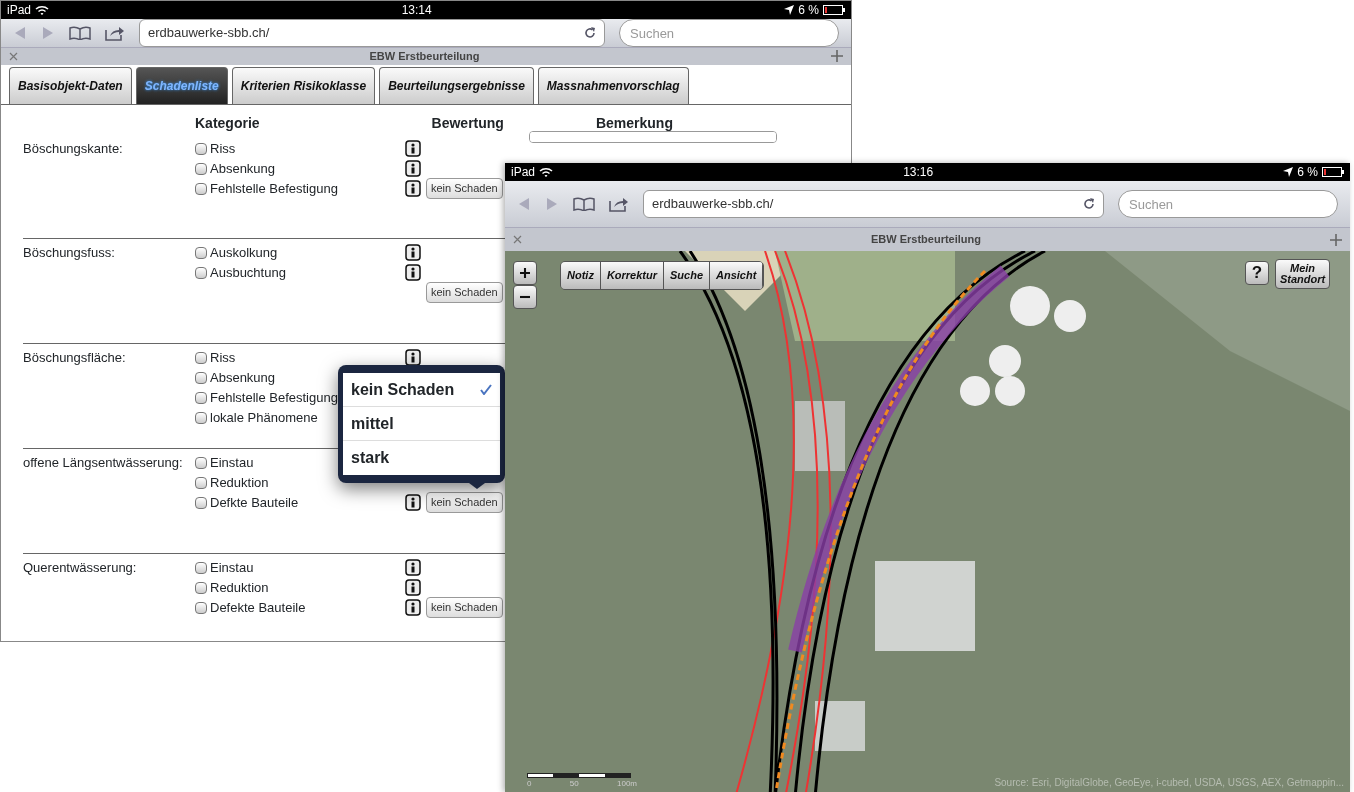 The image size is (1354, 792). I want to click on zoom-out-button, so click(525, 297).